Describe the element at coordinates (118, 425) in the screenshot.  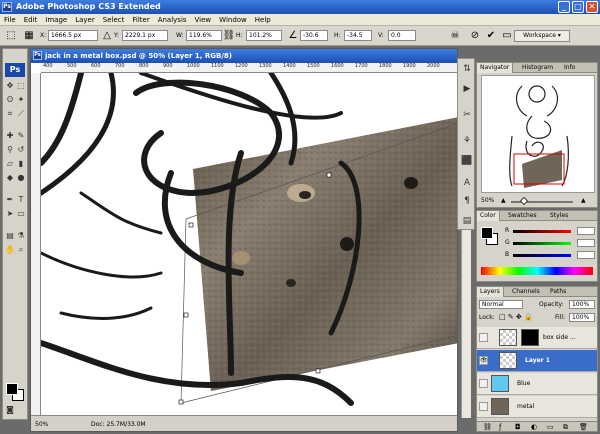
I see `doc-size: Doc: 25.7M/33.0M` at that location.